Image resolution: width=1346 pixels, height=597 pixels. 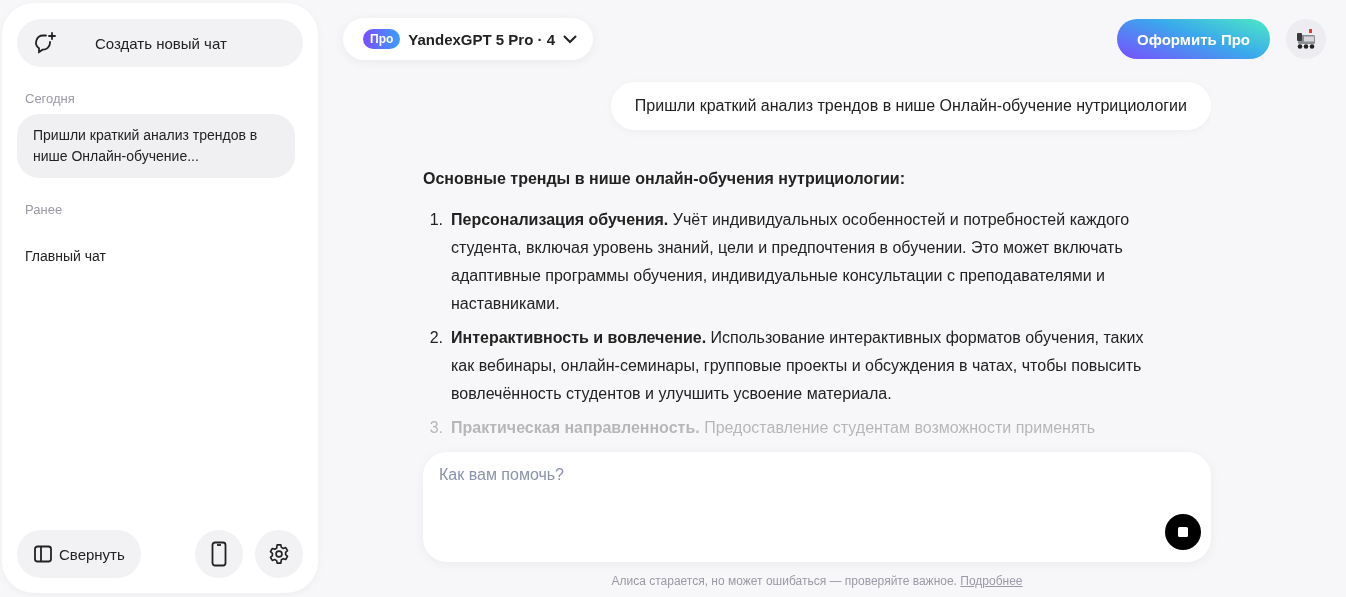 What do you see at coordinates (43, 554) in the screenshot?
I see `sidebar-icon` at bounding box center [43, 554].